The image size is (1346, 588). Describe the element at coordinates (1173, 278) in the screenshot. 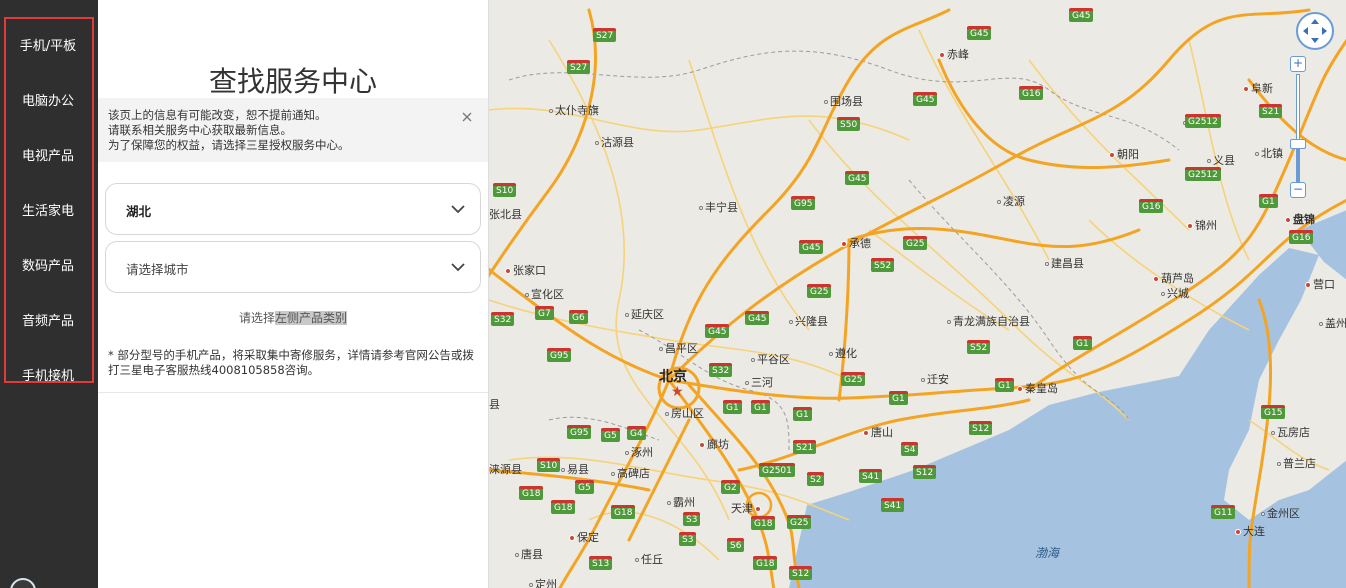

I see `city-label: 葫芦岛` at that location.